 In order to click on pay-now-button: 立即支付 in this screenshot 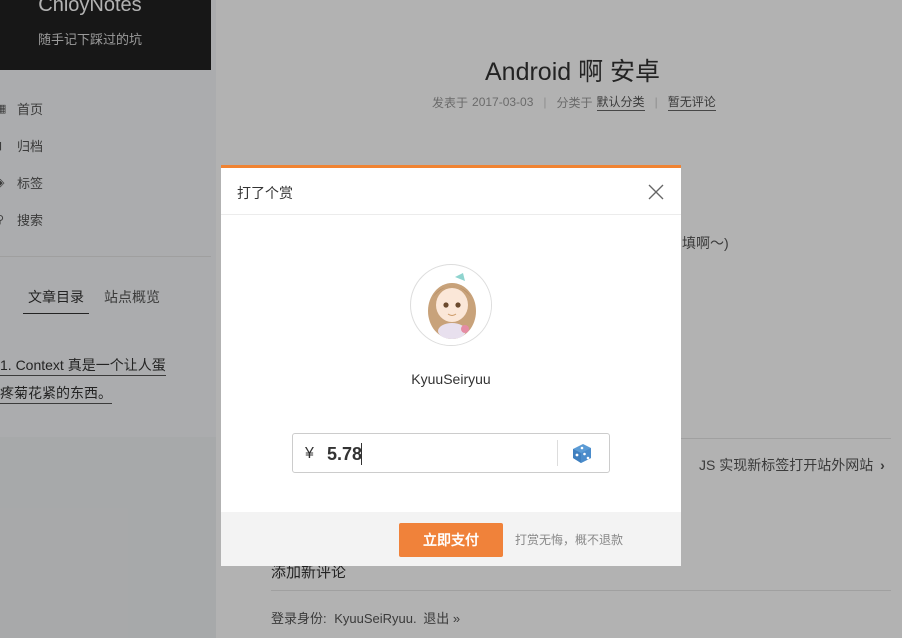, I will do `click(451, 540)`.